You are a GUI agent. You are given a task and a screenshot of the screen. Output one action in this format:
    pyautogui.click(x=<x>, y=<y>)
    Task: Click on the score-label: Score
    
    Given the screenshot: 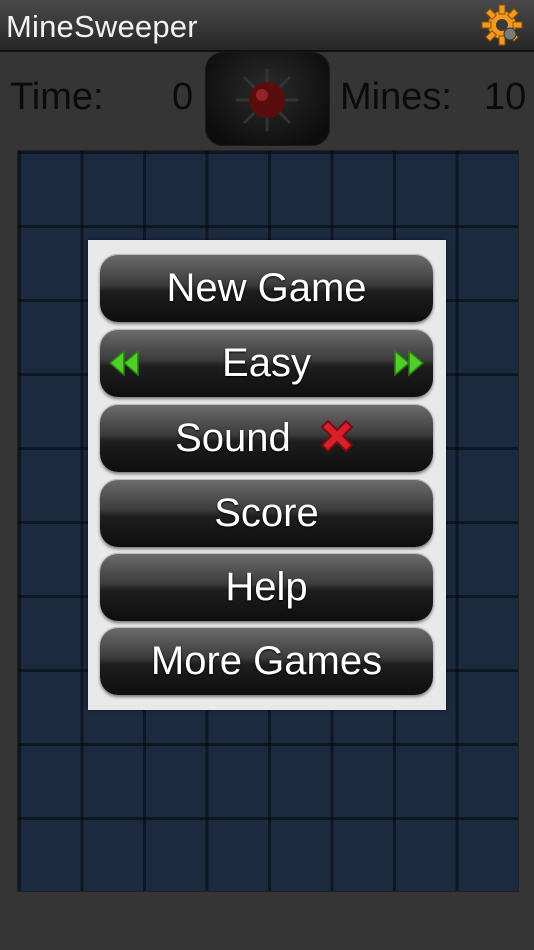 What is the action you would take?
    pyautogui.click(x=266, y=513)
    